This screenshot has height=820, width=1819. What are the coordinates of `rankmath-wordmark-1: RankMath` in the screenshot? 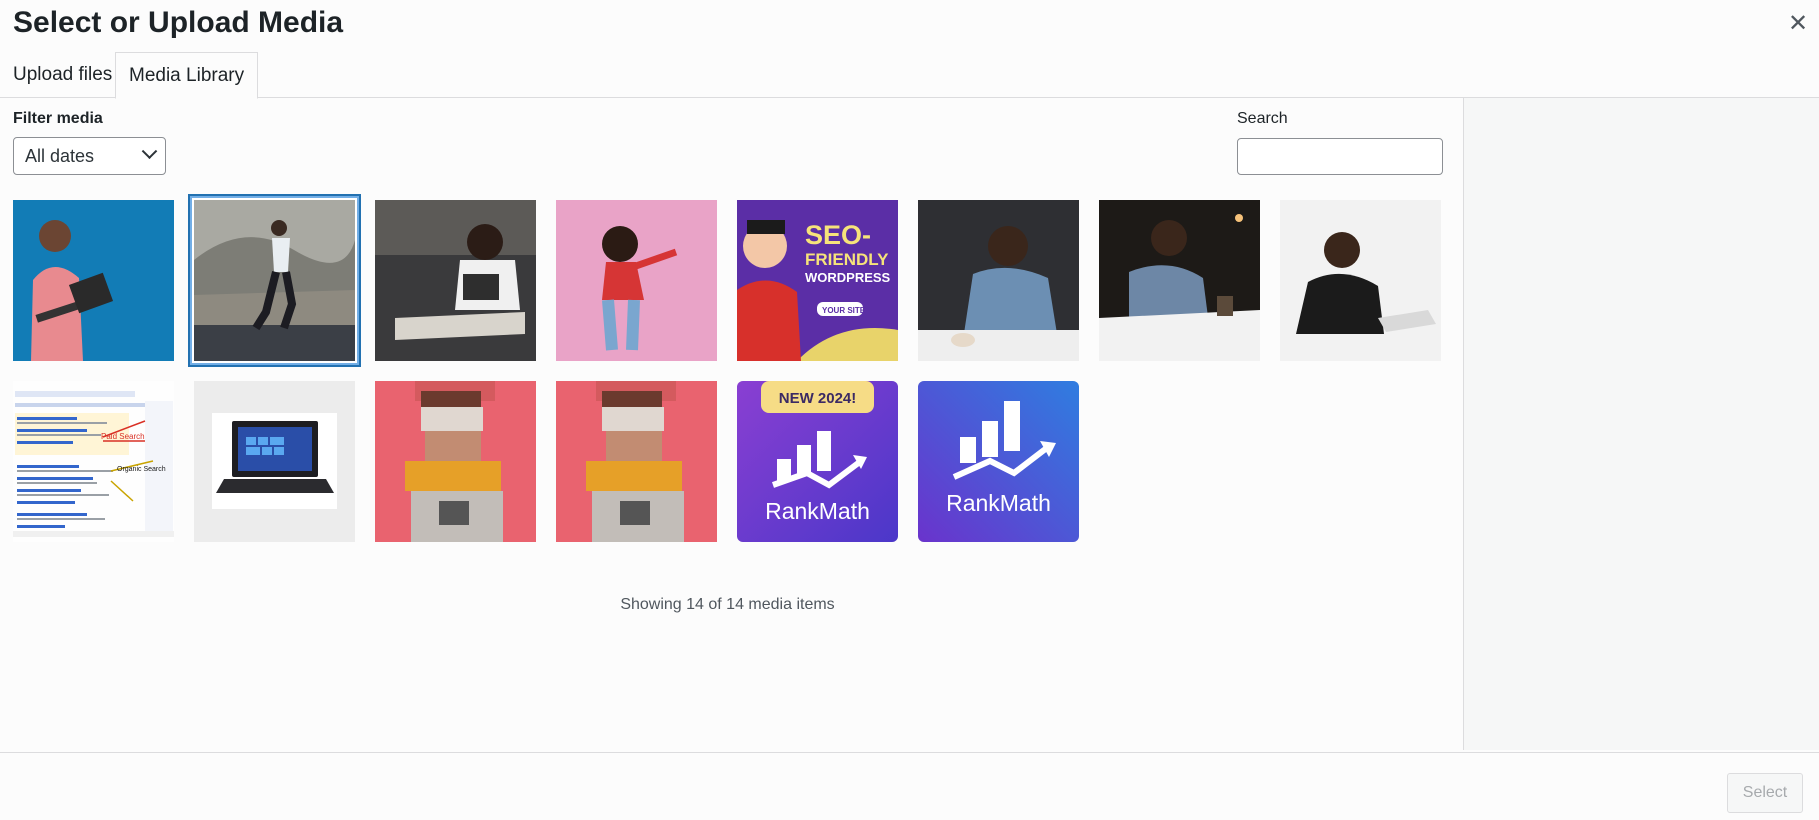 It's located at (817, 511).